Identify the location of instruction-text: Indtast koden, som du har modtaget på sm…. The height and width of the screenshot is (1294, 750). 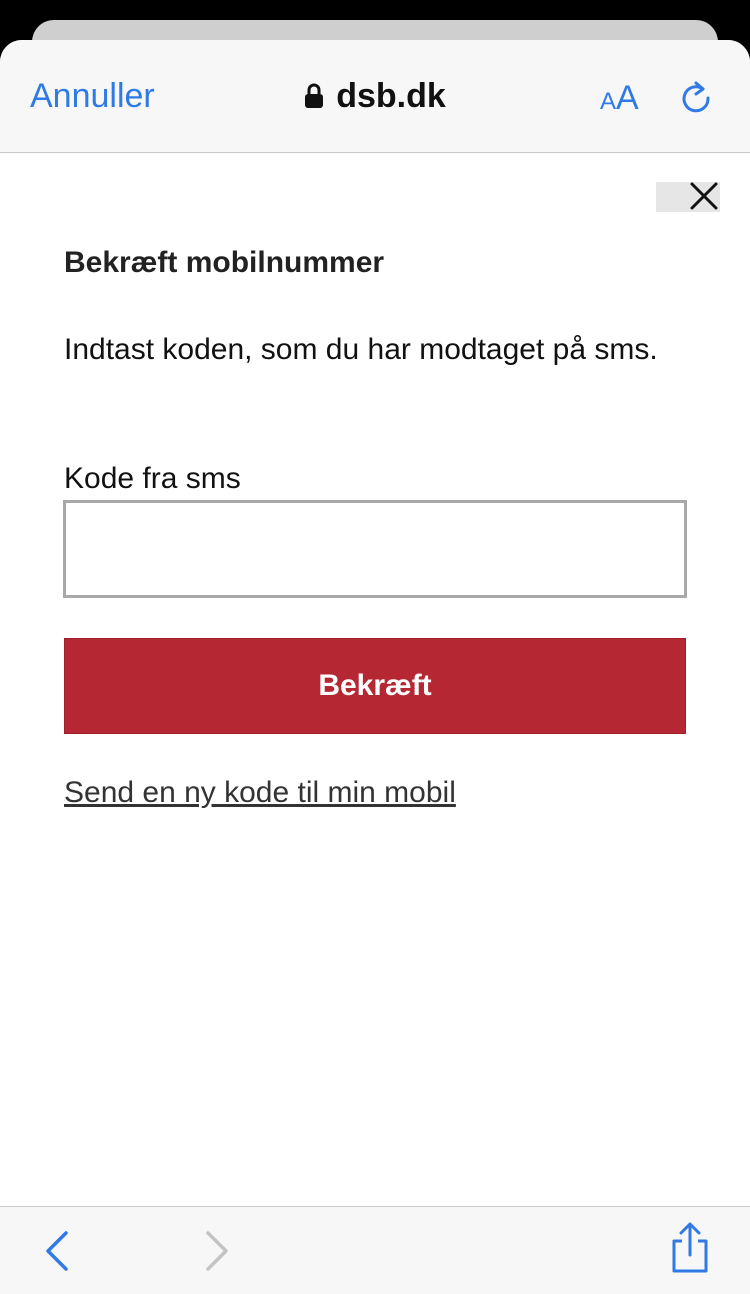
(361, 349).